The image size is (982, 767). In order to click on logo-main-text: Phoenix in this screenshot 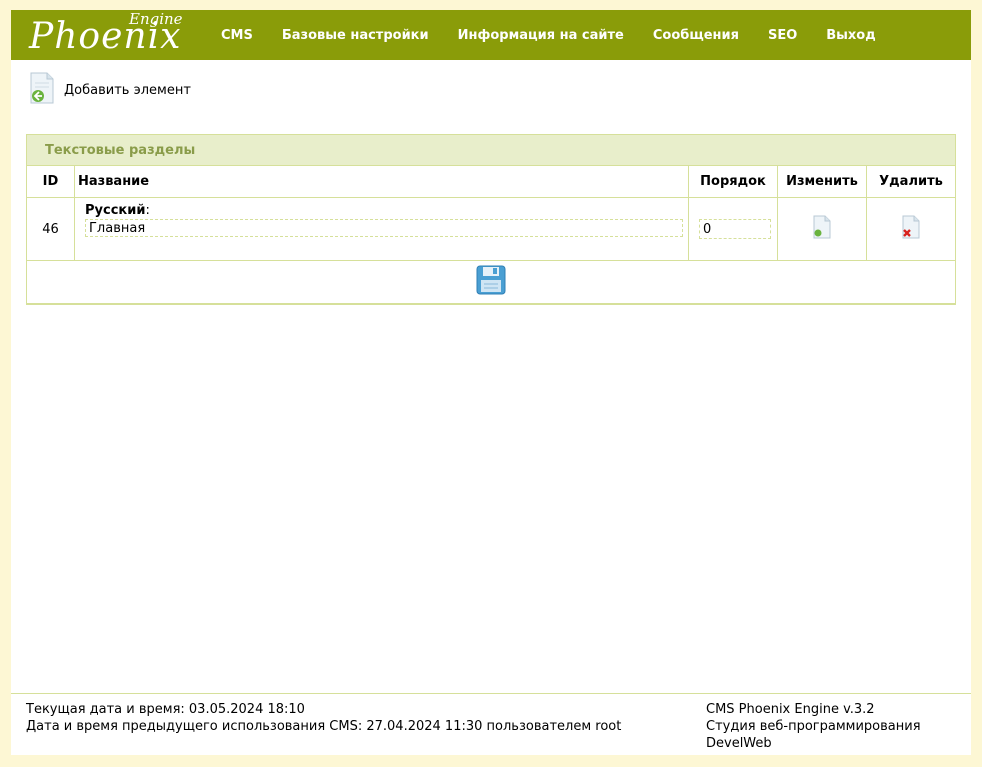, I will do `click(105, 36)`.